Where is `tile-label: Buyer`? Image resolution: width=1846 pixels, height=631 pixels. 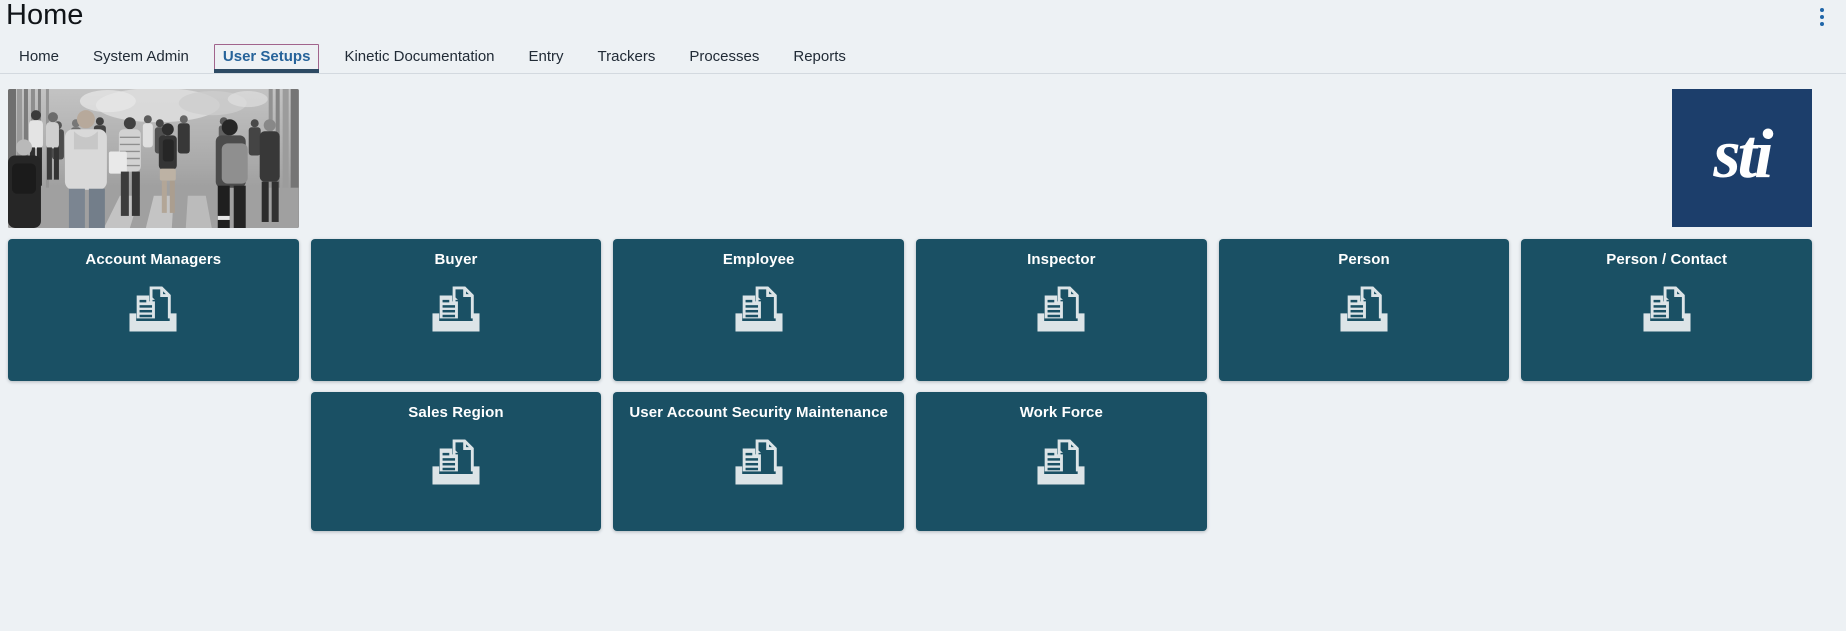
tile-label: Buyer is located at coordinates (456, 259).